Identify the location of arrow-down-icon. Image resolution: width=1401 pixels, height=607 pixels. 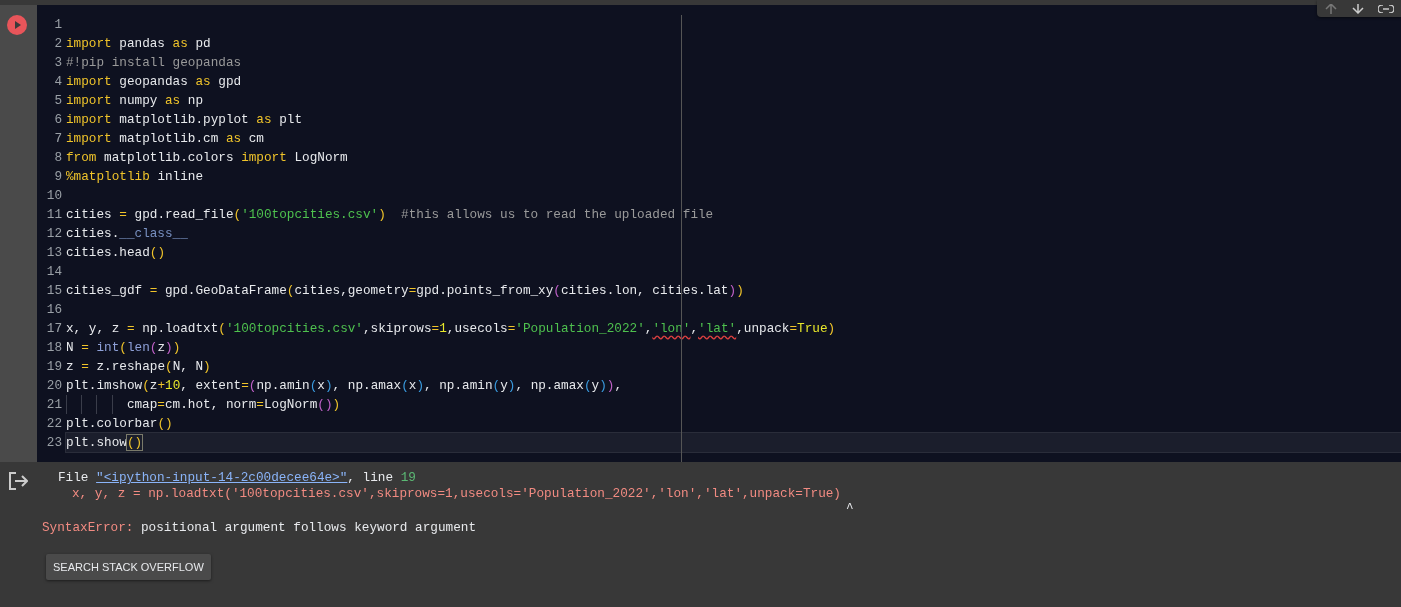
(1358, 8).